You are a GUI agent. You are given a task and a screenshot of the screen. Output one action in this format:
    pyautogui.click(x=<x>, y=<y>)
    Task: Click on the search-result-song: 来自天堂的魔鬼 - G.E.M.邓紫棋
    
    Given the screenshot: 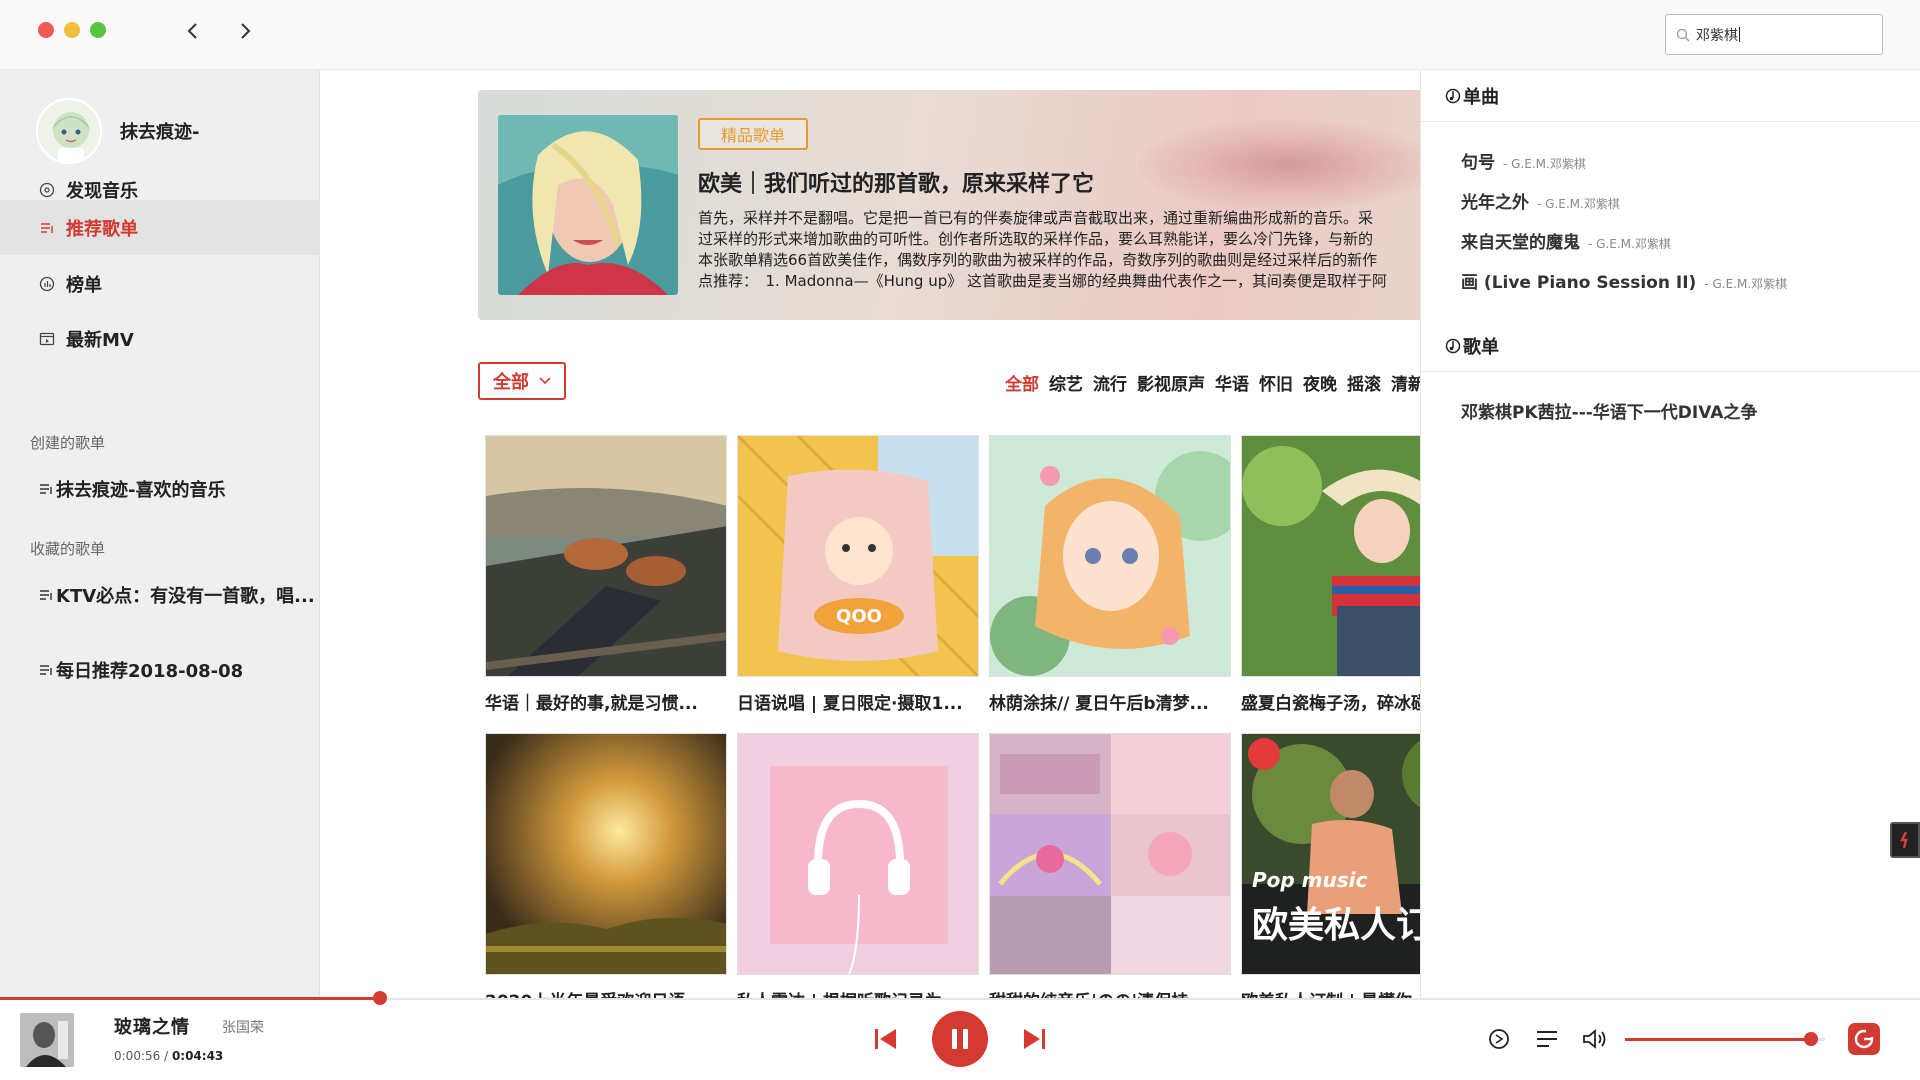 What is the action you would take?
    pyautogui.click(x=1566, y=240)
    